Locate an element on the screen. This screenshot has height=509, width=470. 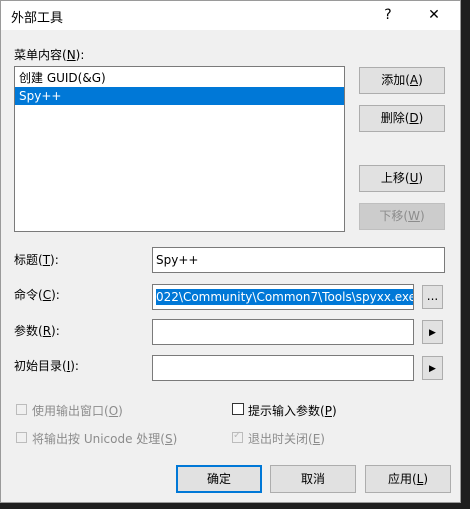
delete-button: 删除(D) is located at coordinates (402, 118).